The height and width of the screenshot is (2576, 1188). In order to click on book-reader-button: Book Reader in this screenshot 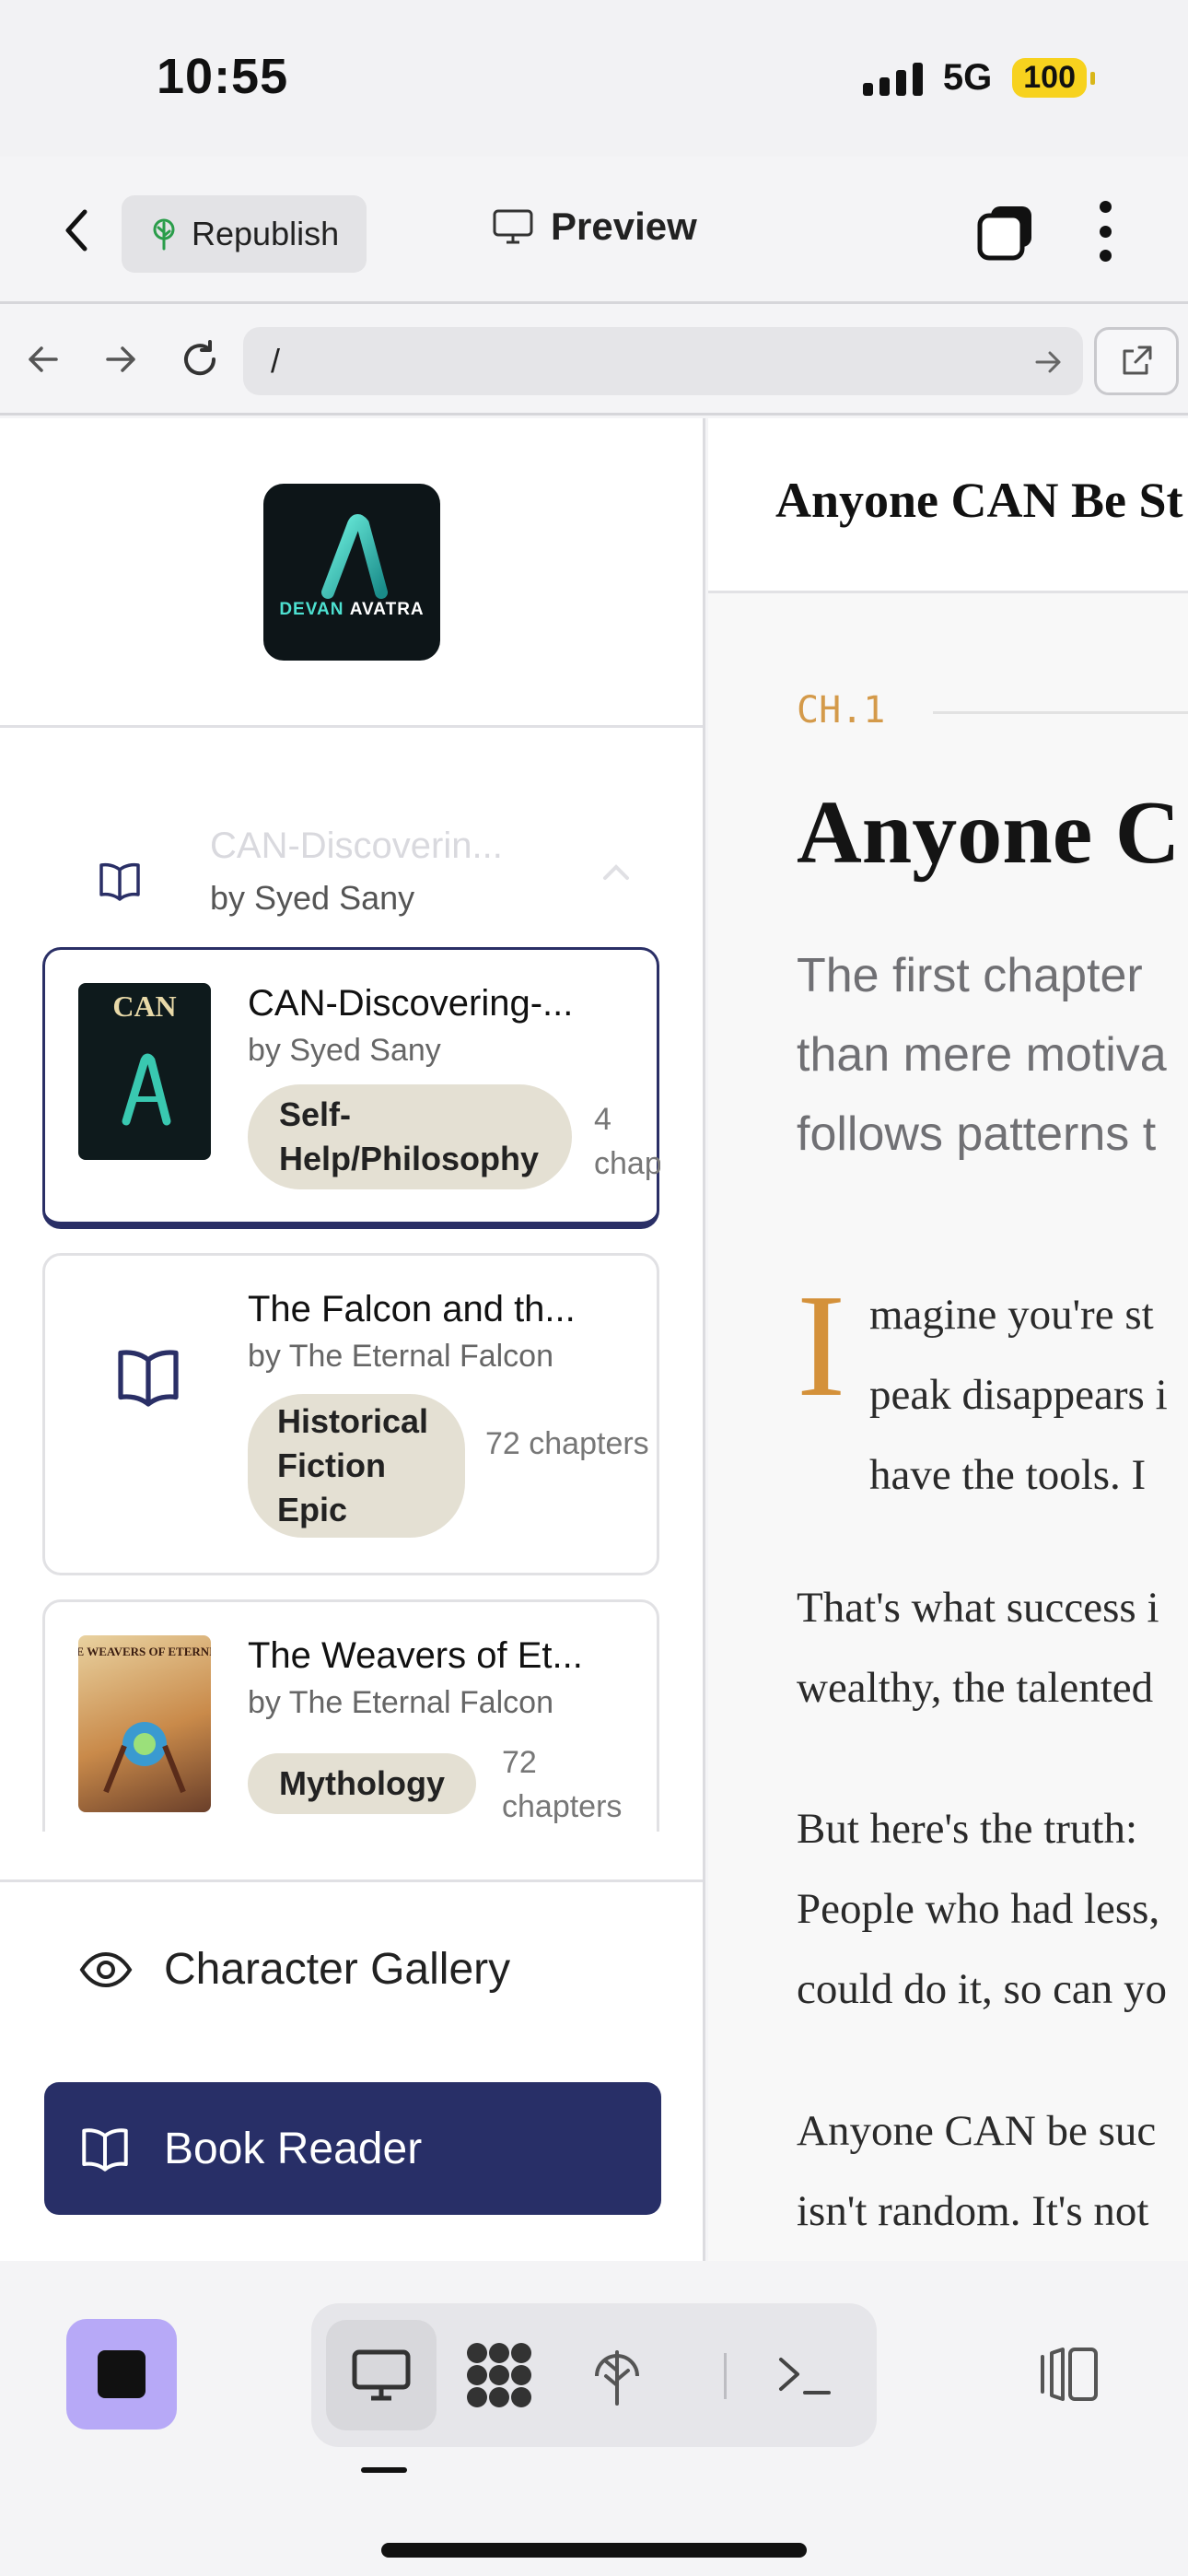, I will do `click(352, 2148)`.